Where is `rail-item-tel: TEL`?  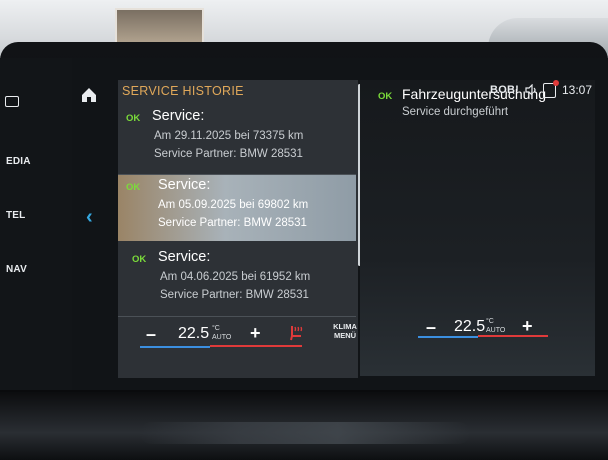 rail-item-tel: TEL is located at coordinates (16, 215).